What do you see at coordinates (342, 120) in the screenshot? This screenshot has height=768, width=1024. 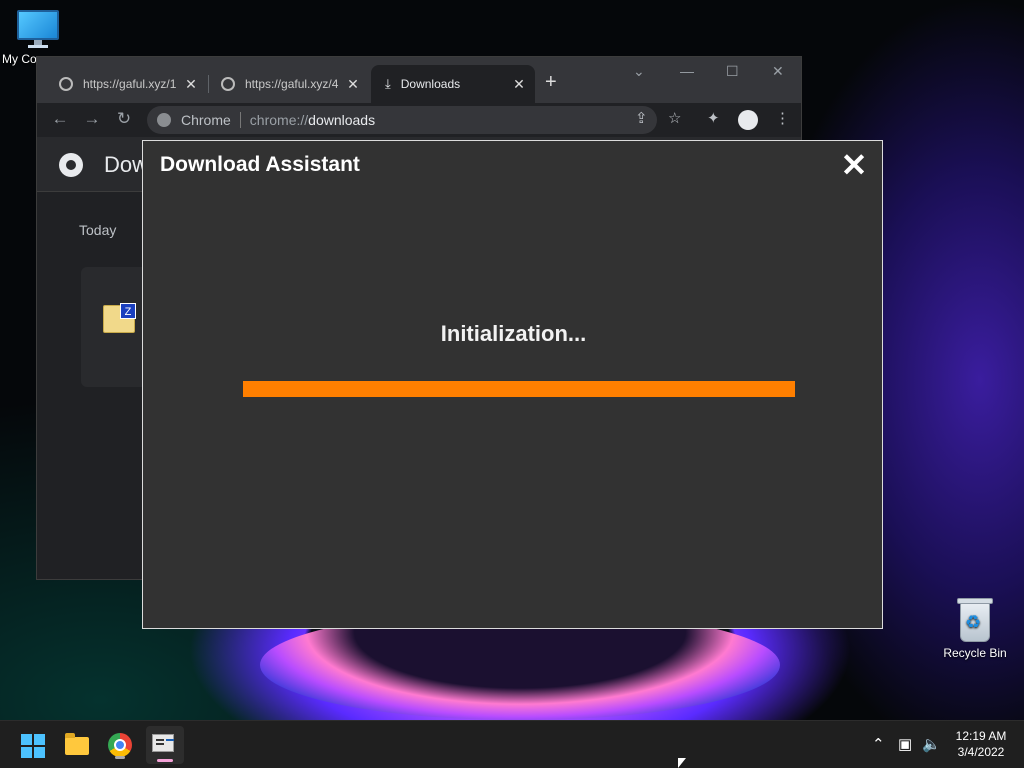 I see `url-path: downloads` at bounding box center [342, 120].